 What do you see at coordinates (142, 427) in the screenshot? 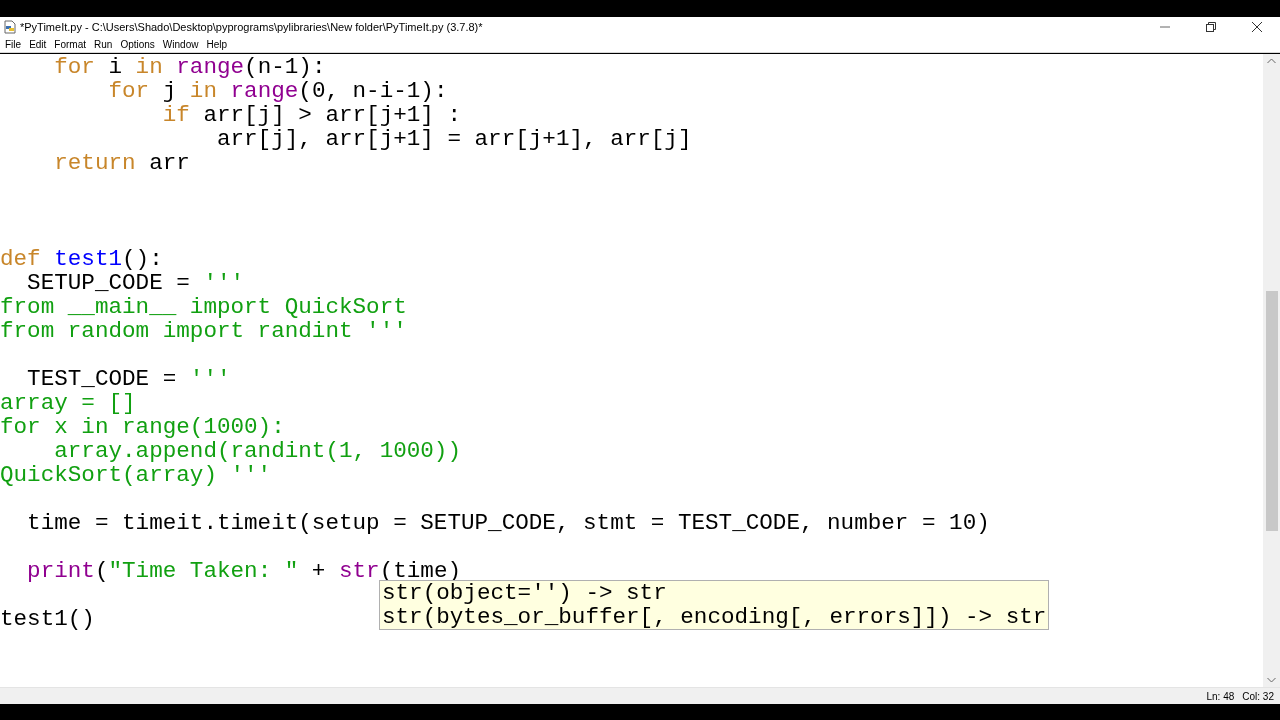
I see `code-line: for x in range(1000):` at bounding box center [142, 427].